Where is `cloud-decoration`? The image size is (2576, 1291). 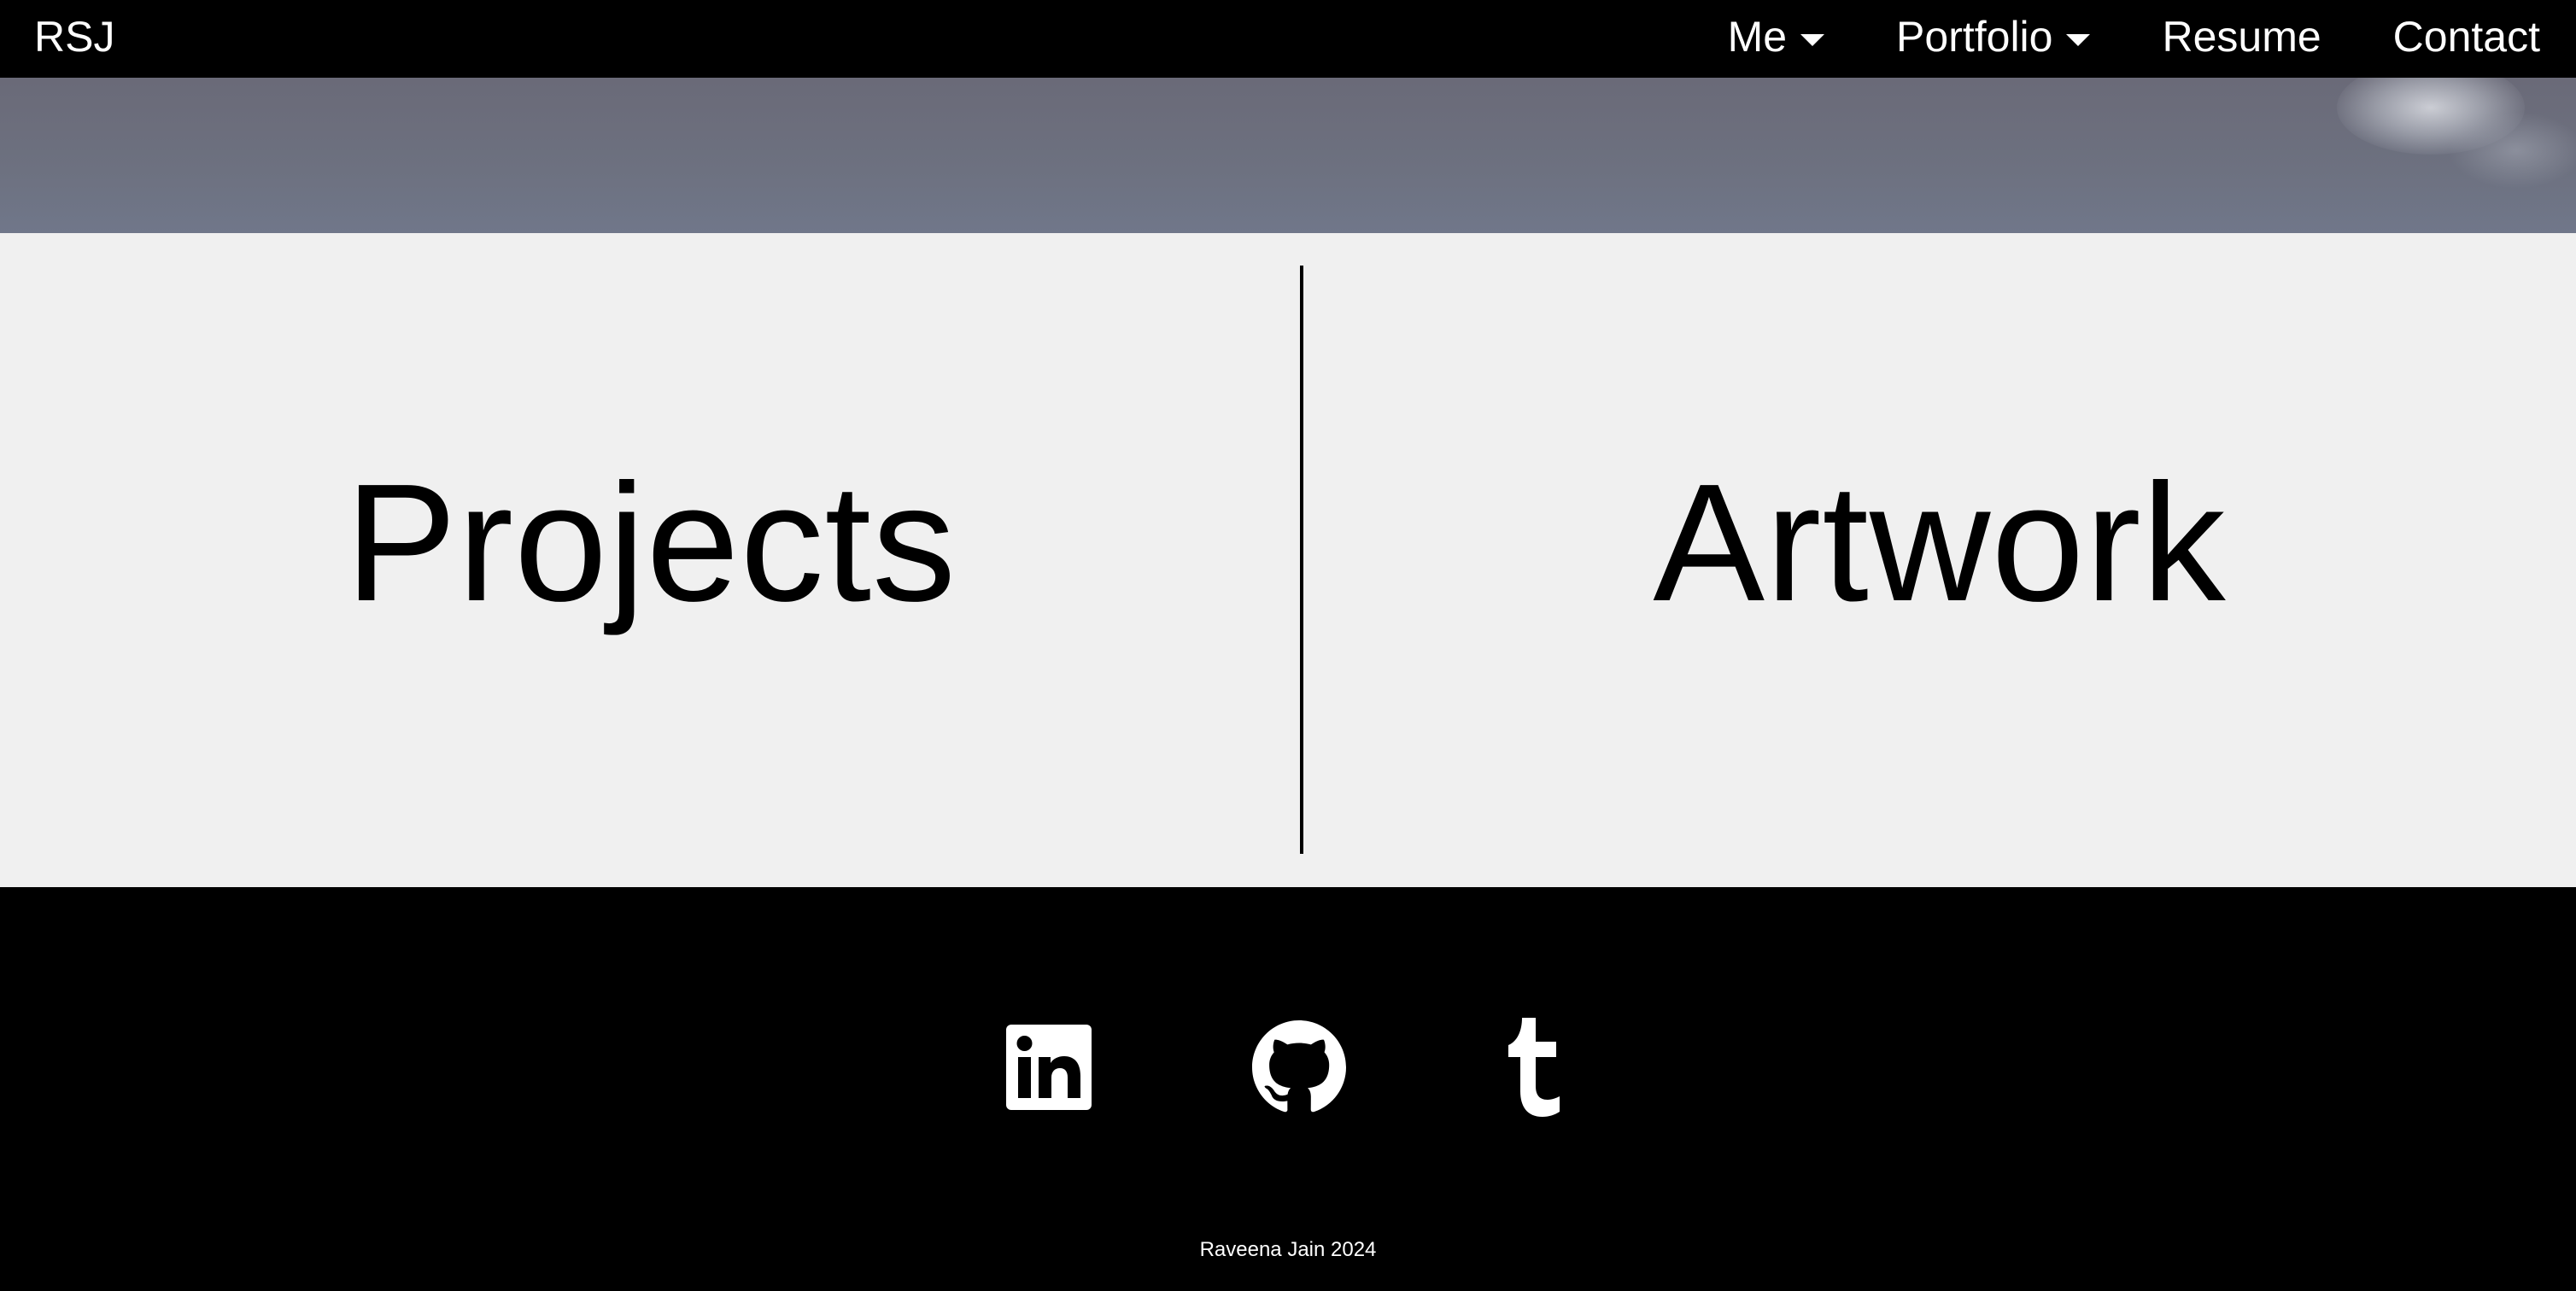
cloud-decoration is located at coordinates (2512, 150).